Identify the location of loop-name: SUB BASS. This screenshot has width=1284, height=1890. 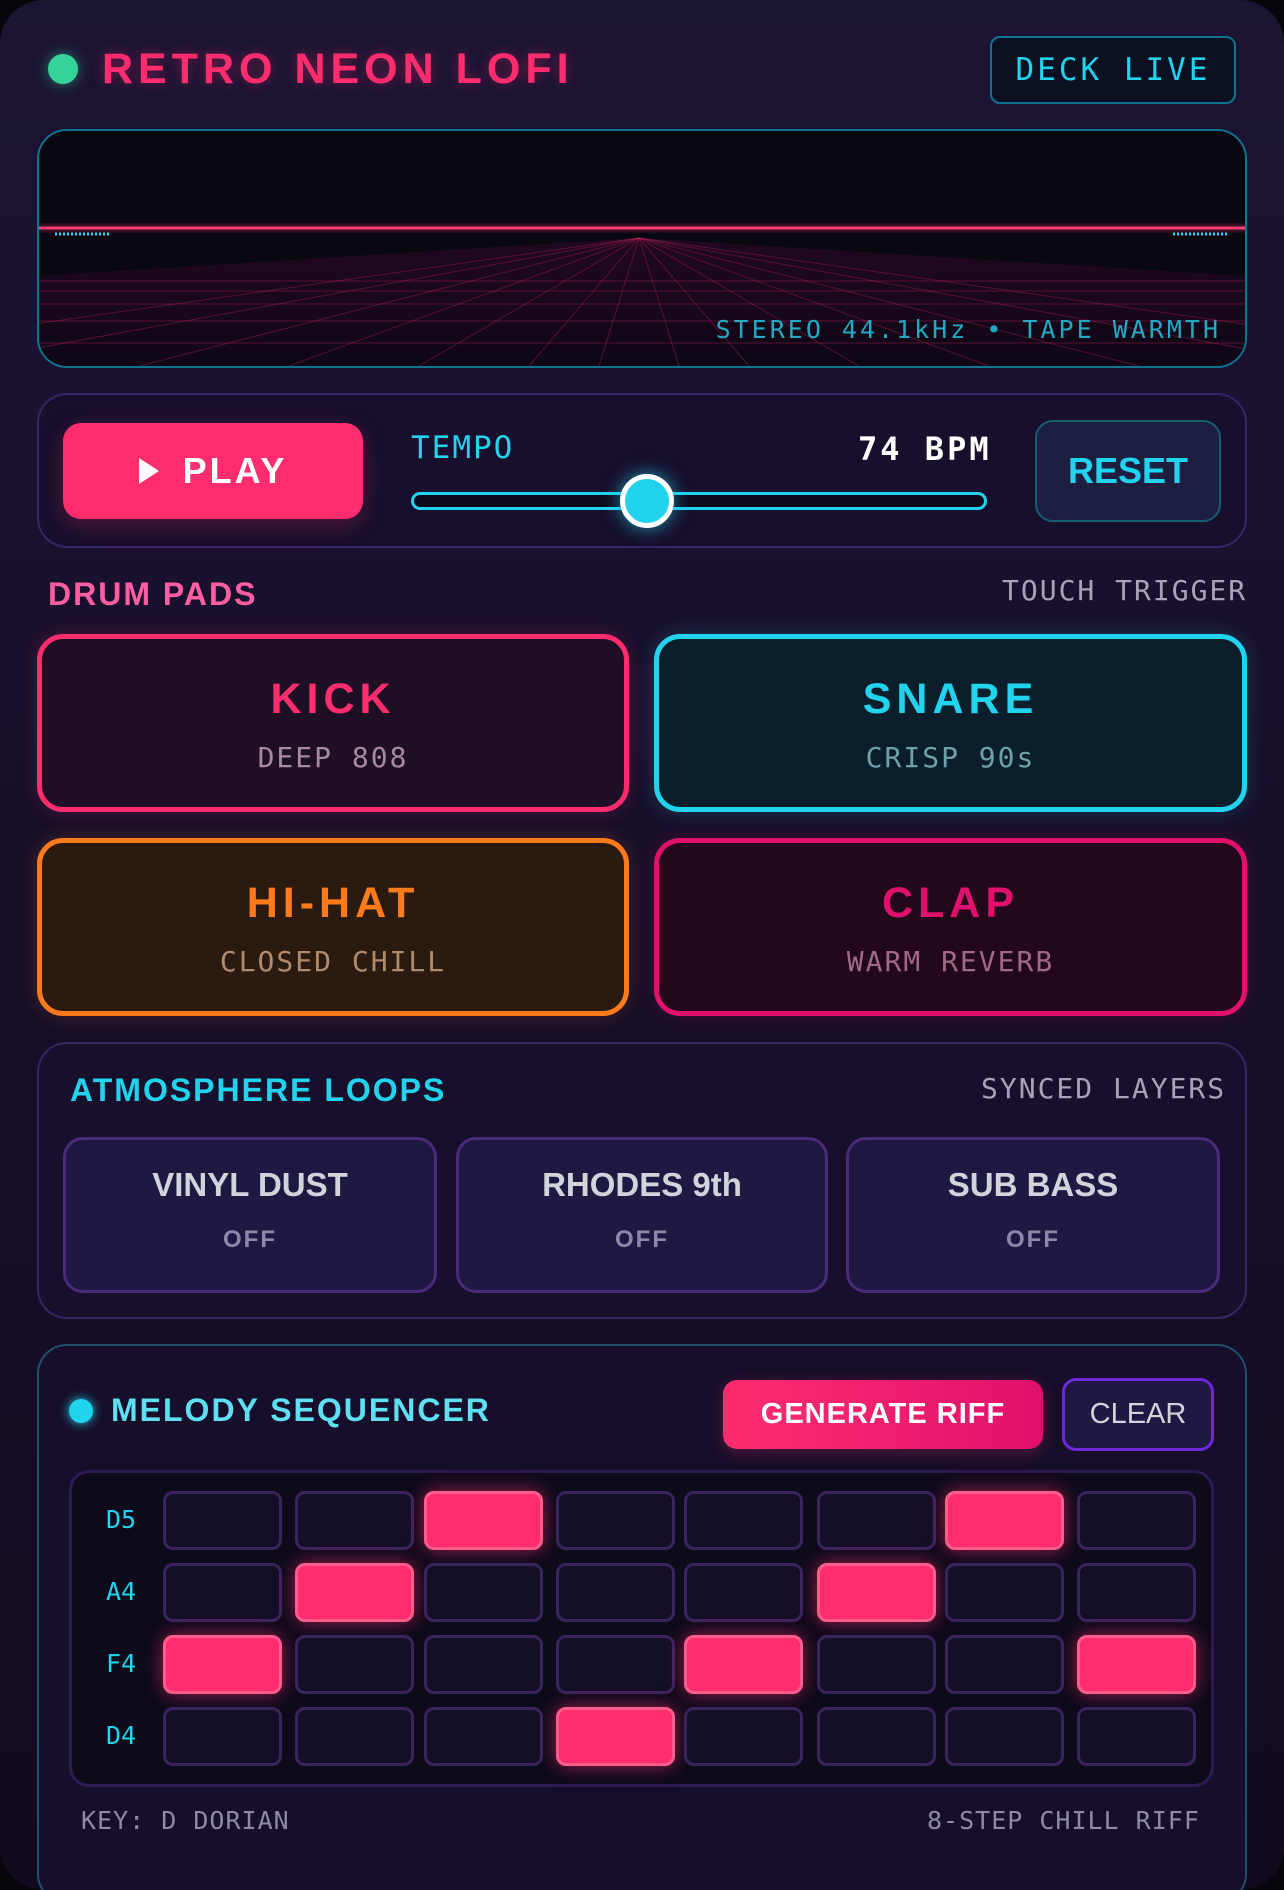
(1033, 1184).